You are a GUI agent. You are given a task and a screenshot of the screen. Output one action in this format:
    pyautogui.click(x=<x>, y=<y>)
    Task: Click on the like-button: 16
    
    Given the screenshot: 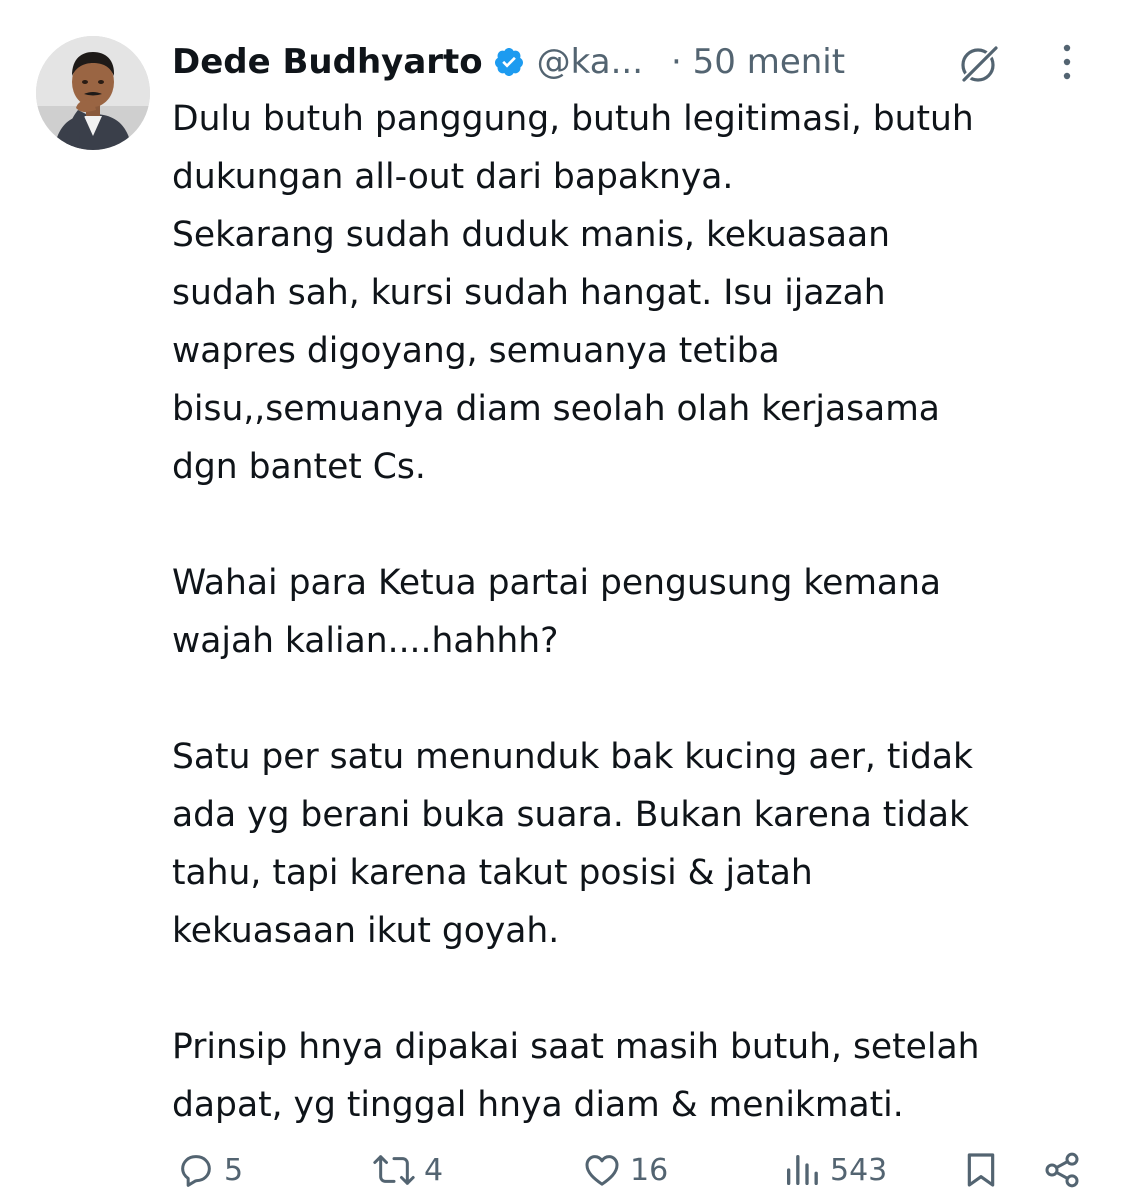 What is the action you would take?
    pyautogui.click(x=625, y=1170)
    